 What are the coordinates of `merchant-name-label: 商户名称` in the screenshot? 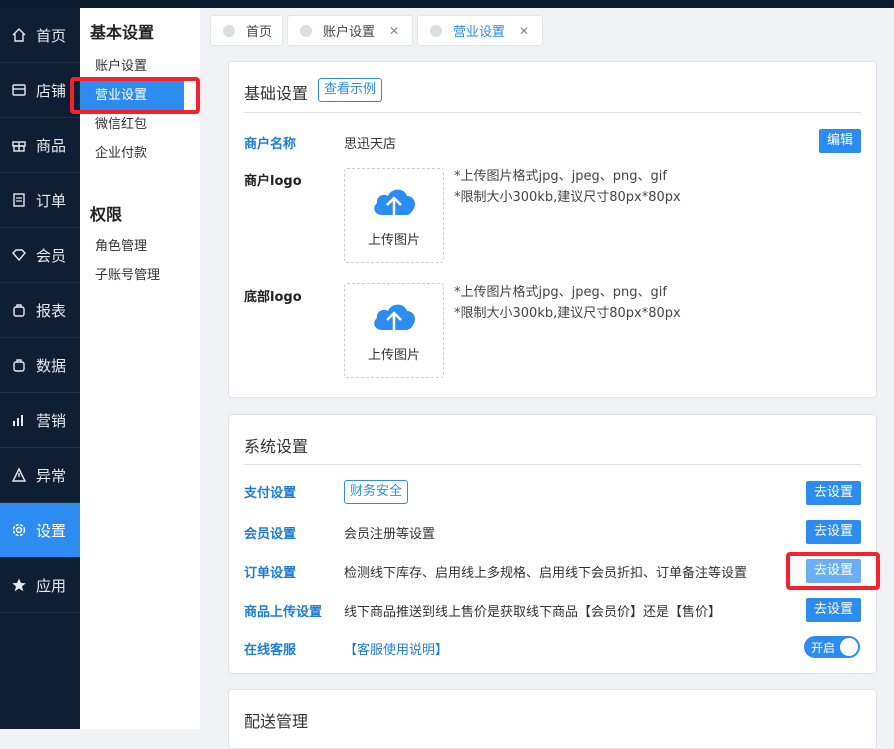 It's located at (270, 144).